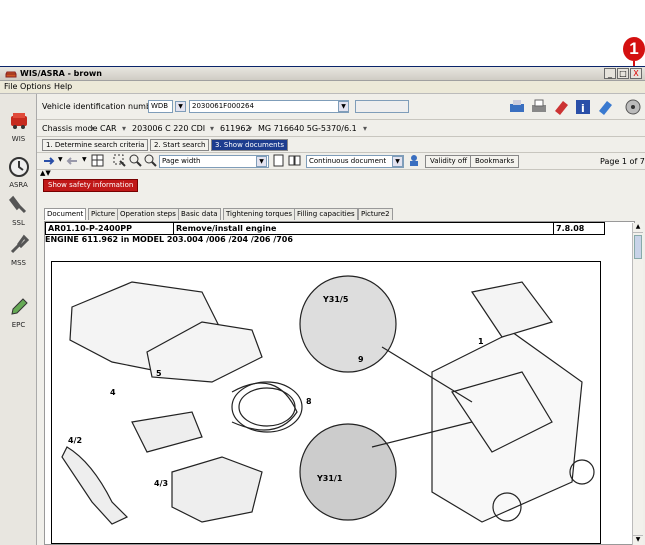  I want to click on printer-icon, so click(539, 107).